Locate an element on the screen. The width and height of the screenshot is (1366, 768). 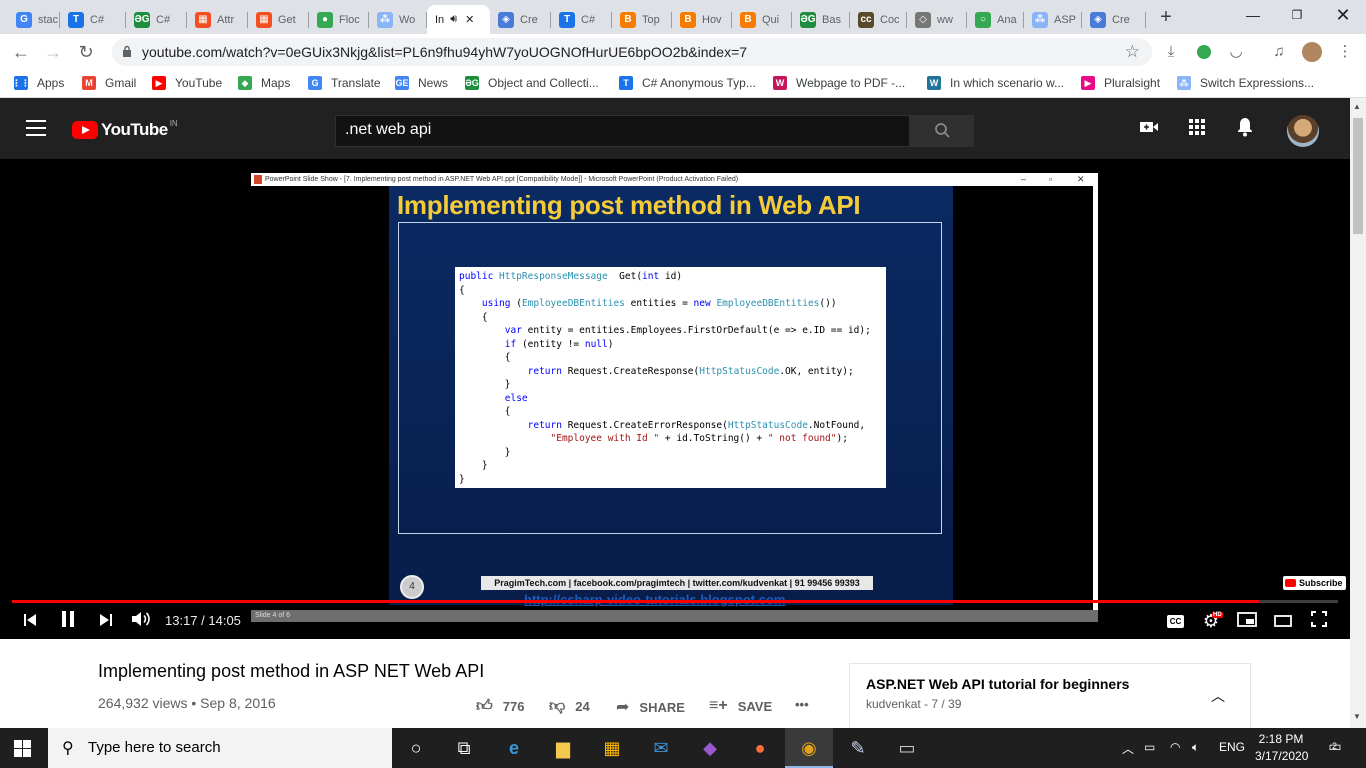
page-scrollbar: ▲ ▼ is located at coordinates (1358, 413).